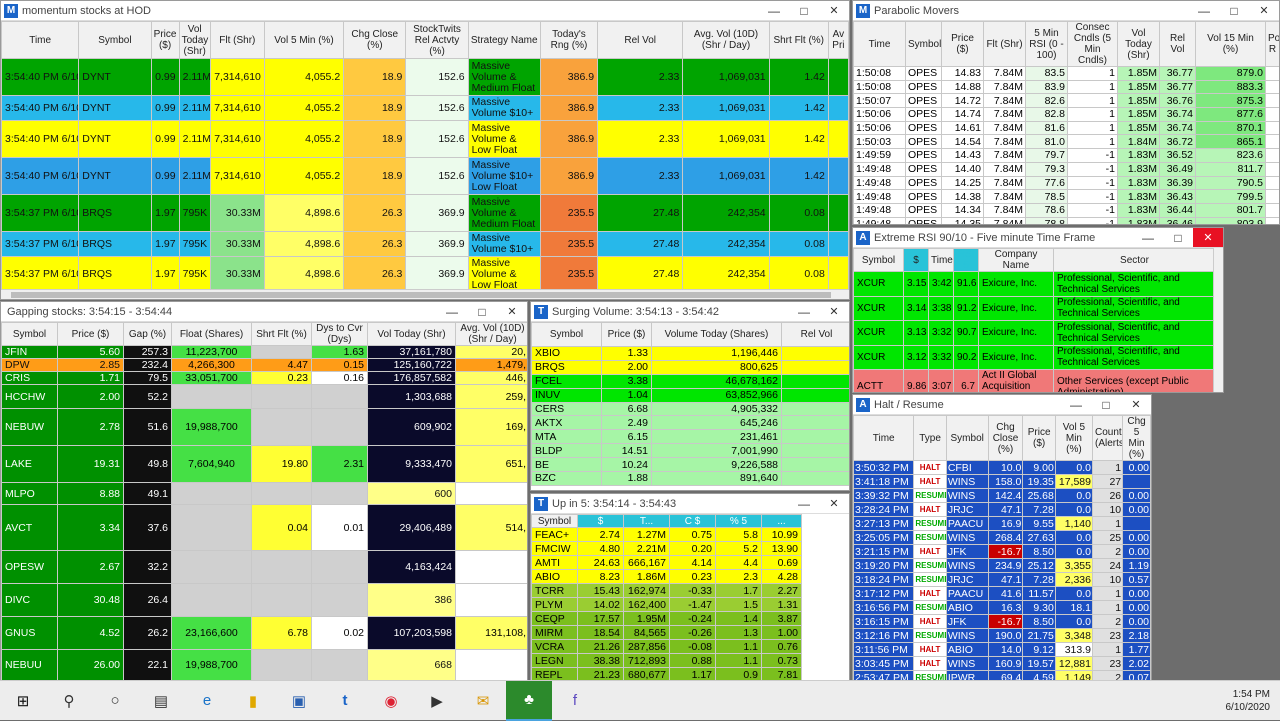  I want to click on column-header: Company Name, so click(1016, 260).